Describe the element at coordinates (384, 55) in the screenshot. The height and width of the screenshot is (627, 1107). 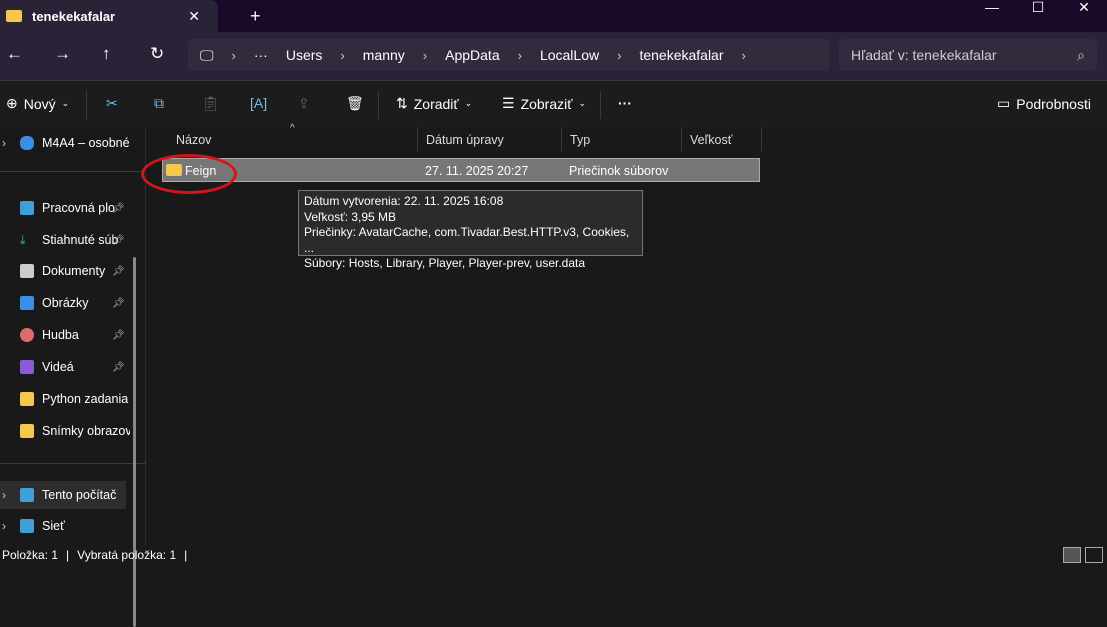
I see `breadcrumb-manny: manny` at that location.